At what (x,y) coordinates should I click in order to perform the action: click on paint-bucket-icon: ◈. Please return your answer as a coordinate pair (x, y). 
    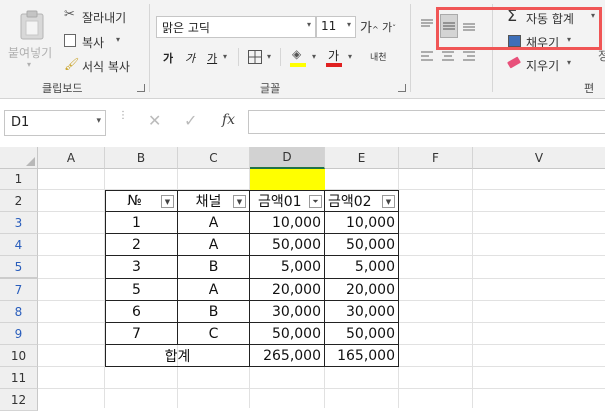
    Looking at the image, I should click on (297, 54).